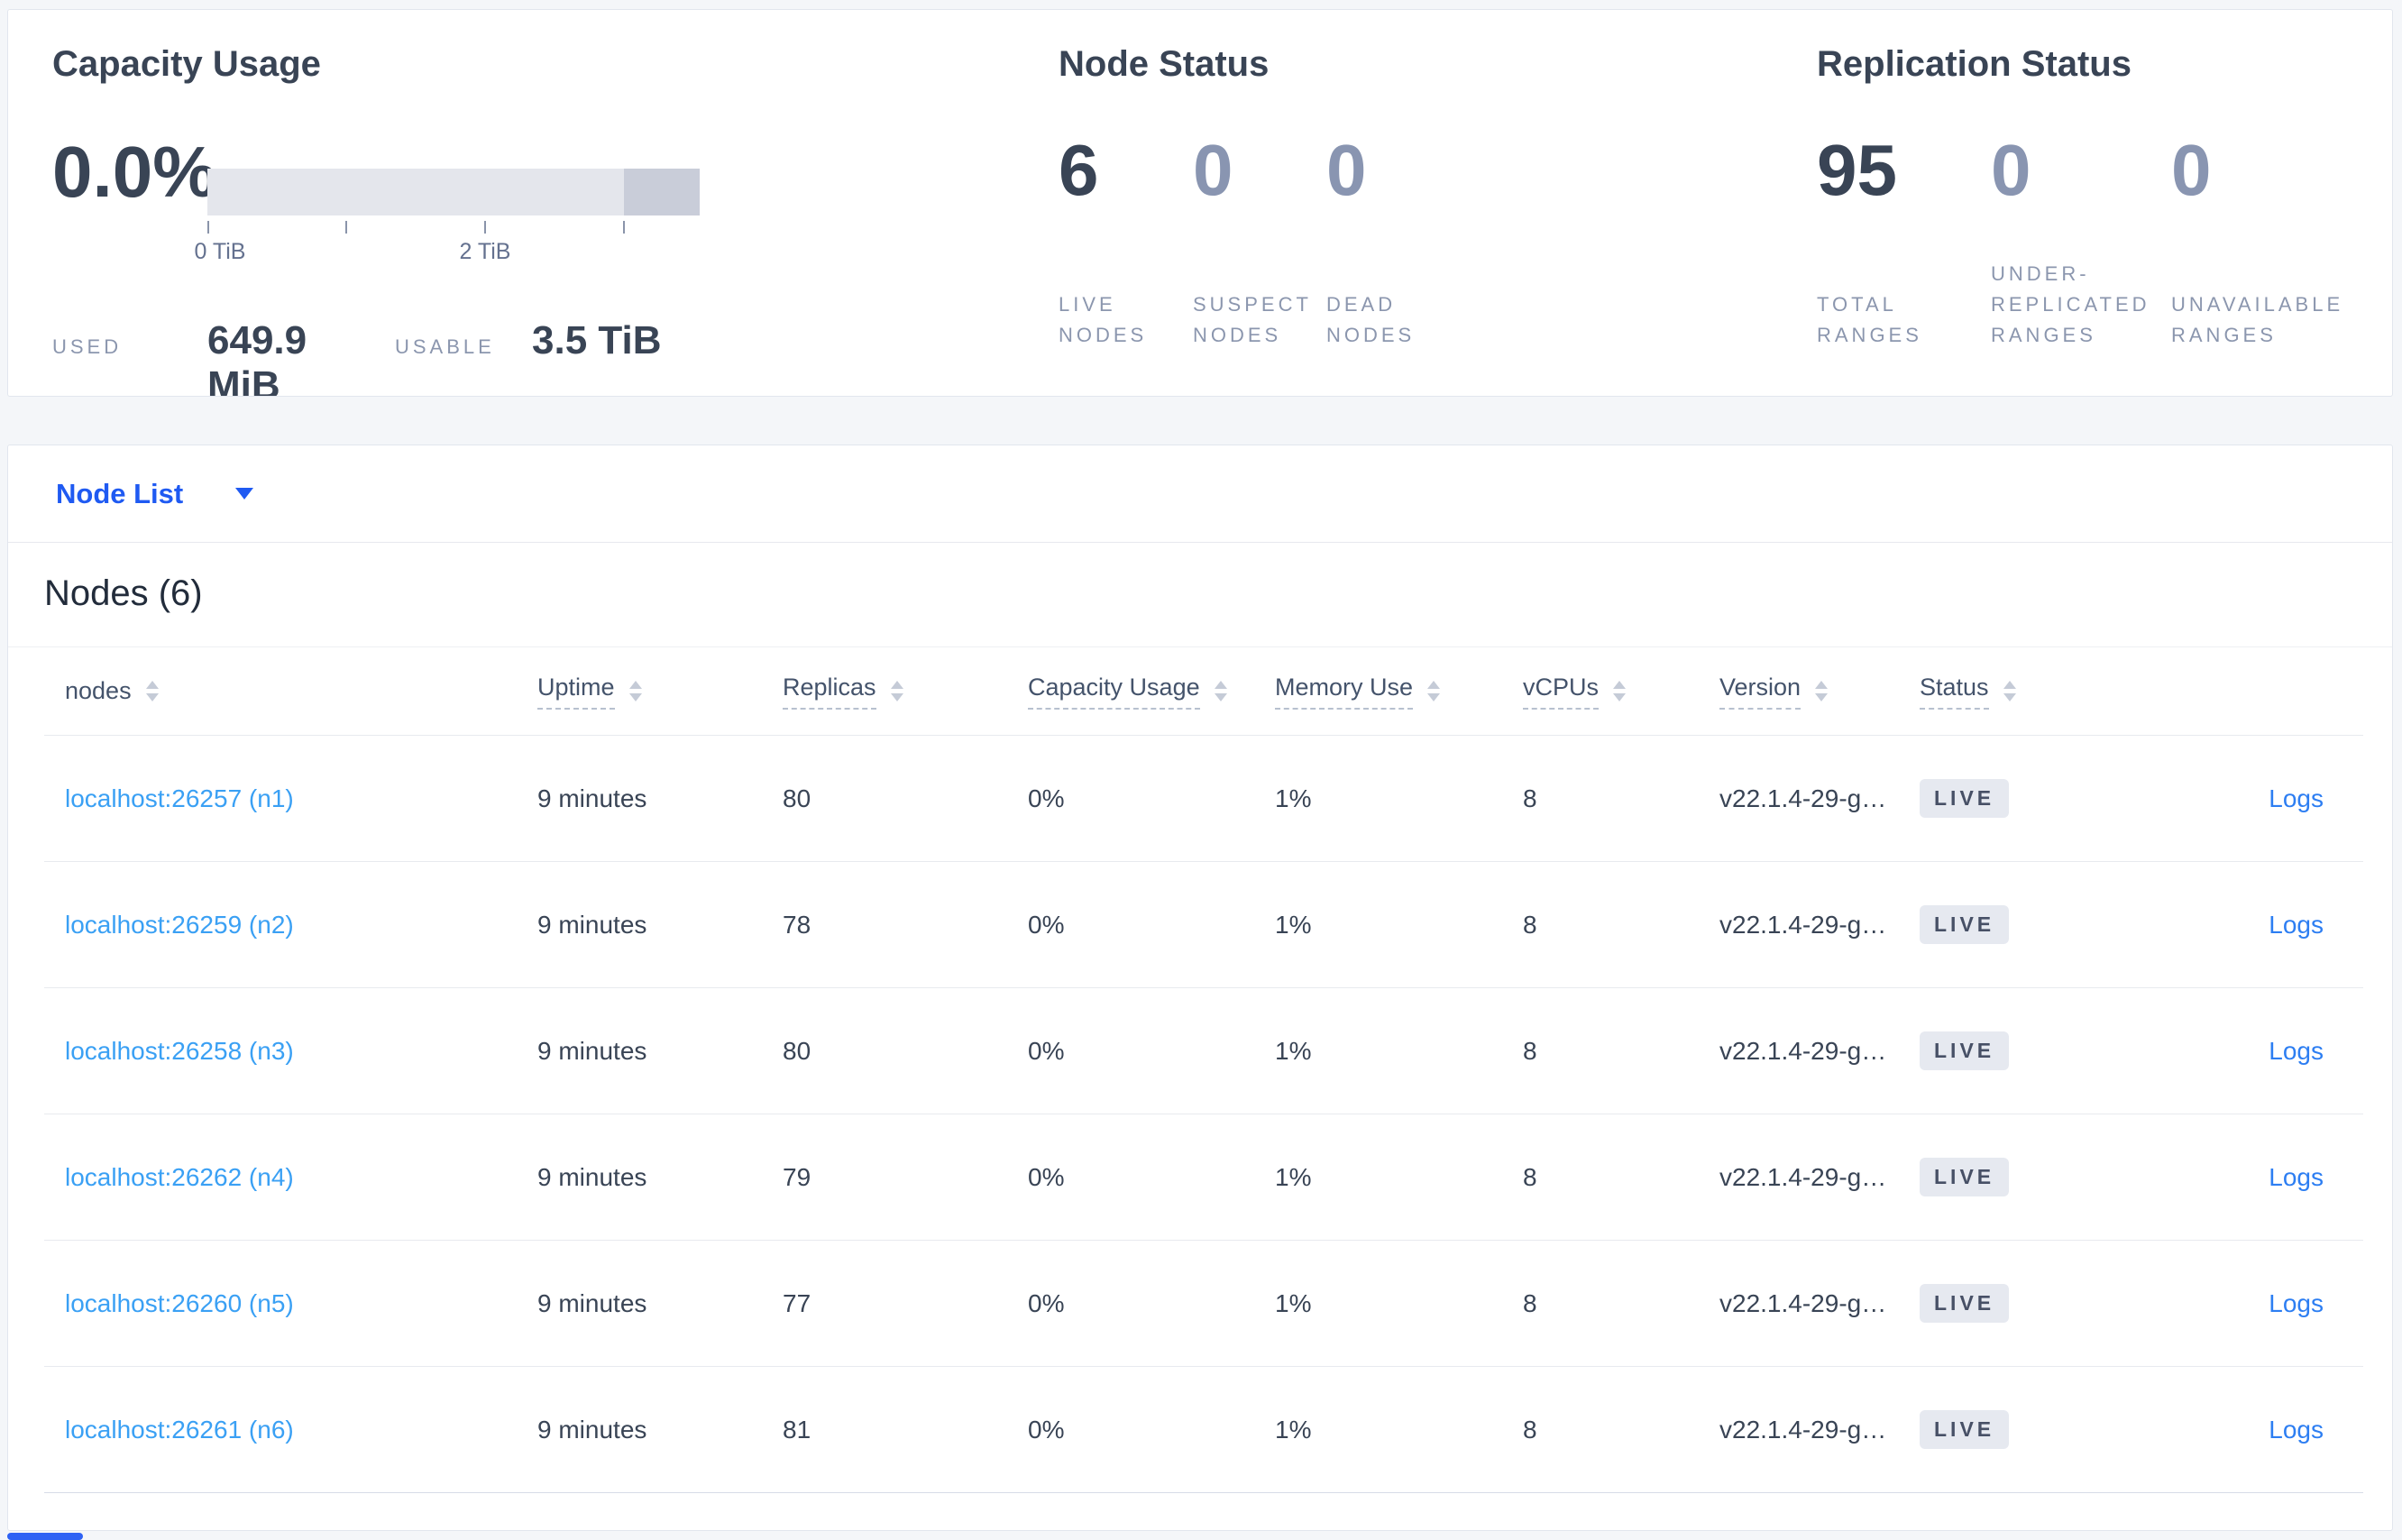 This screenshot has width=2402, height=1540. What do you see at coordinates (597, 340) in the screenshot?
I see `usable-value: 3.5 TiB` at bounding box center [597, 340].